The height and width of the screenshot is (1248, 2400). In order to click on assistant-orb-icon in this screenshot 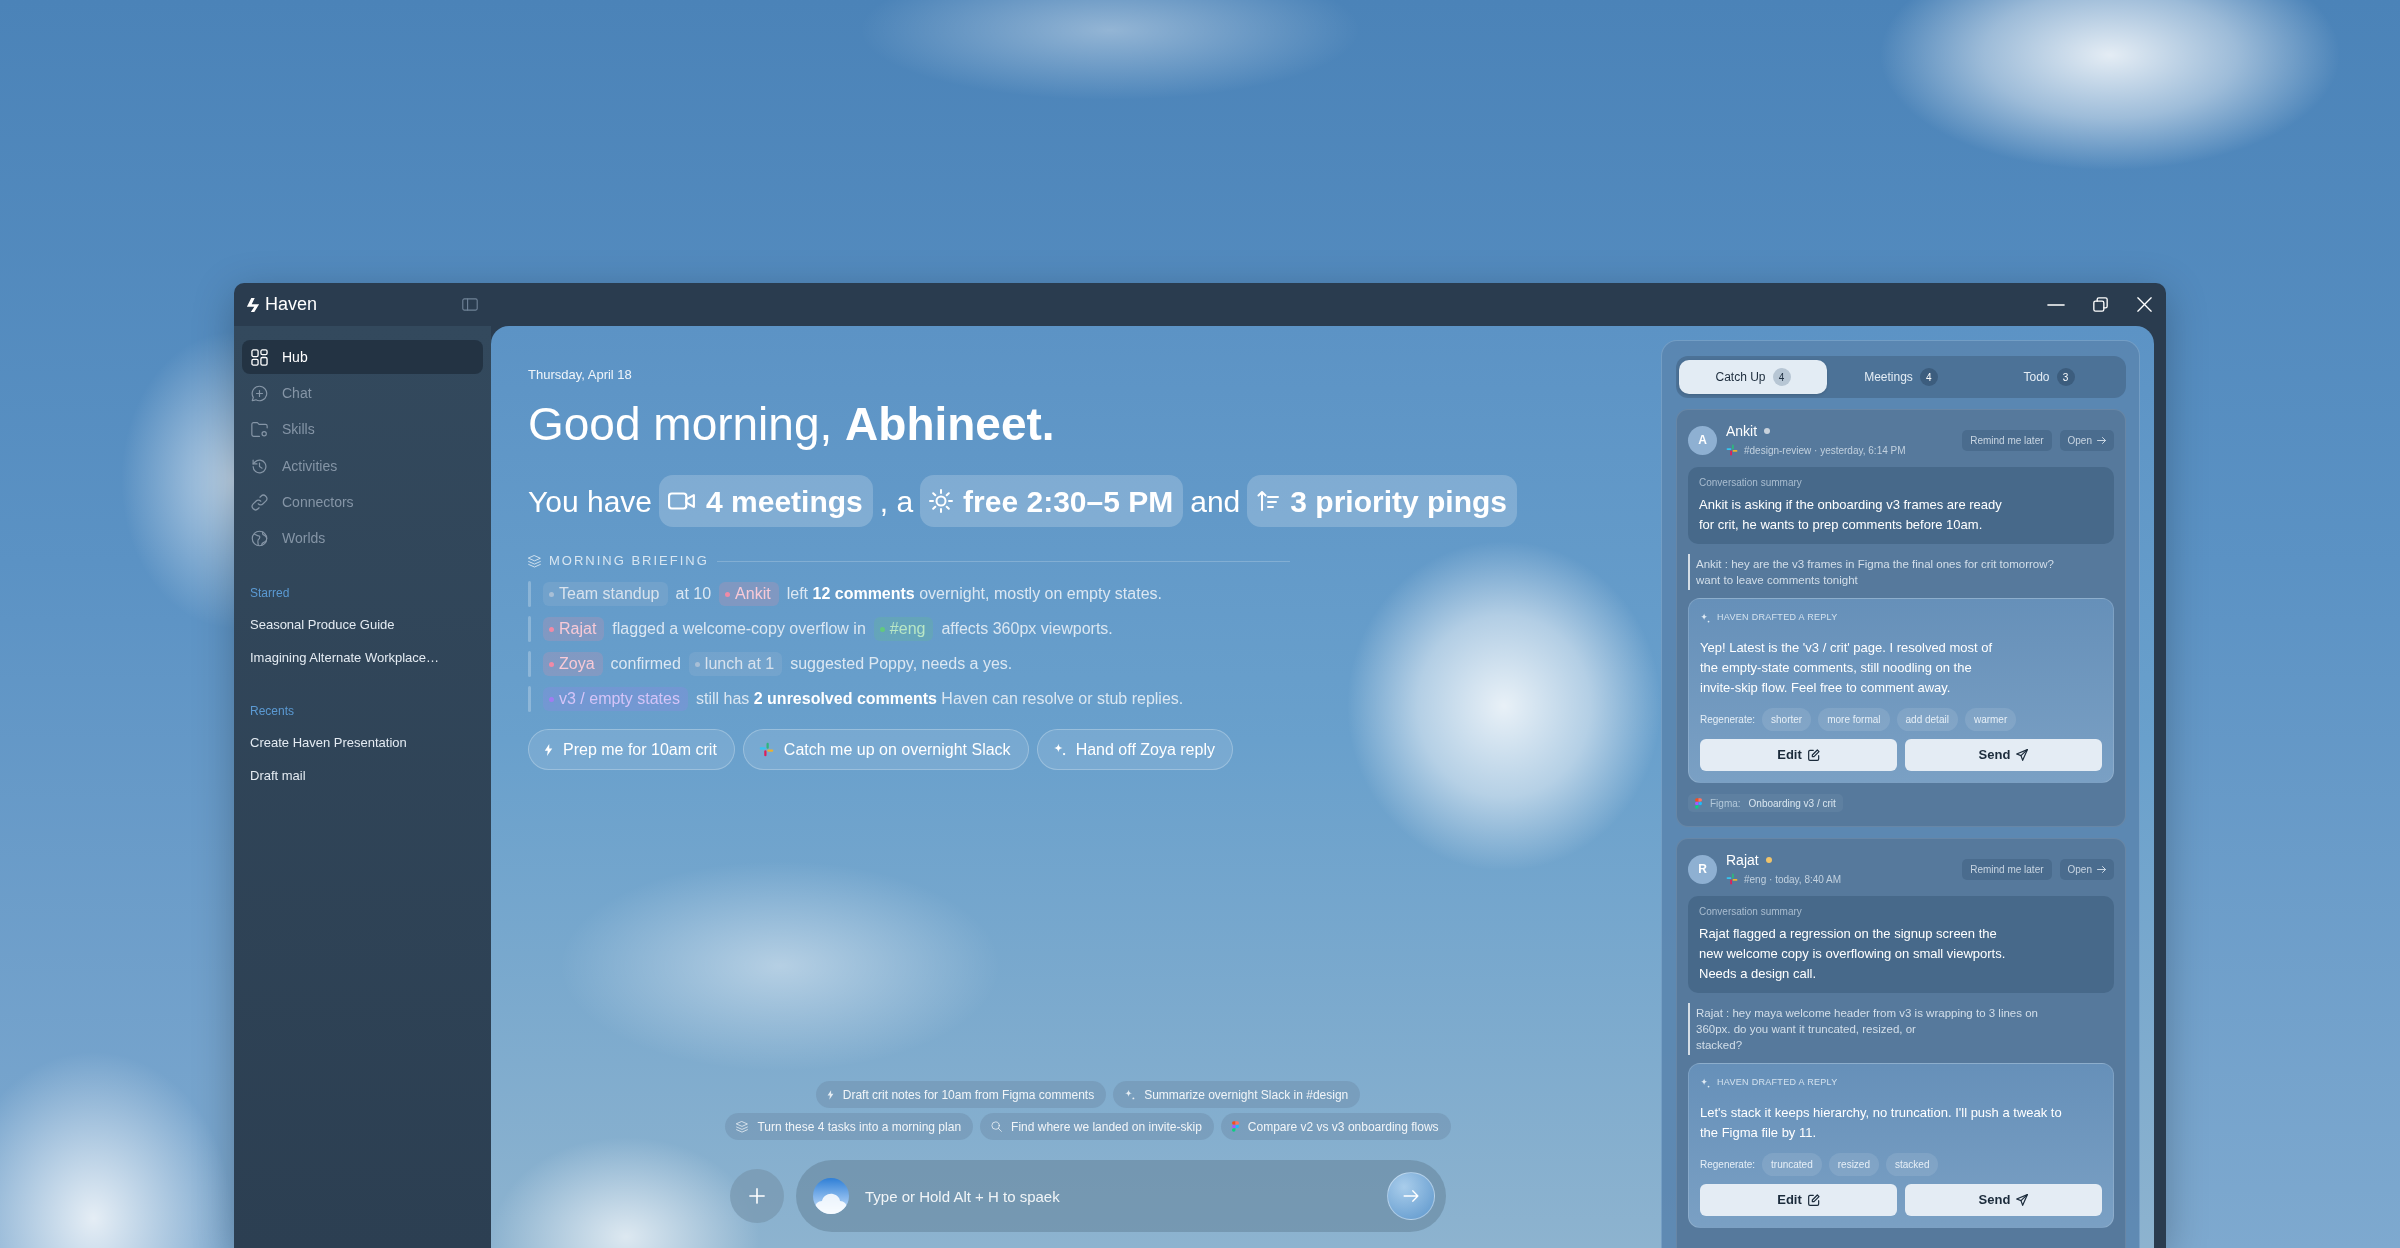, I will do `click(831, 1196)`.